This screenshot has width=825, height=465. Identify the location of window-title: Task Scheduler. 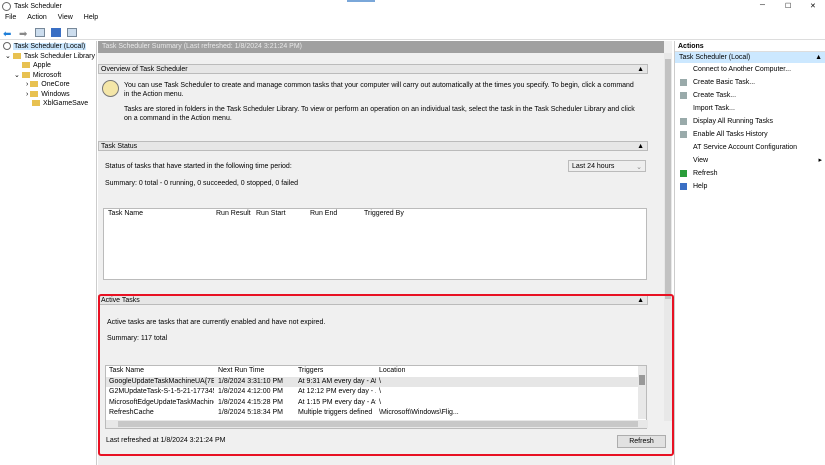
(38, 6).